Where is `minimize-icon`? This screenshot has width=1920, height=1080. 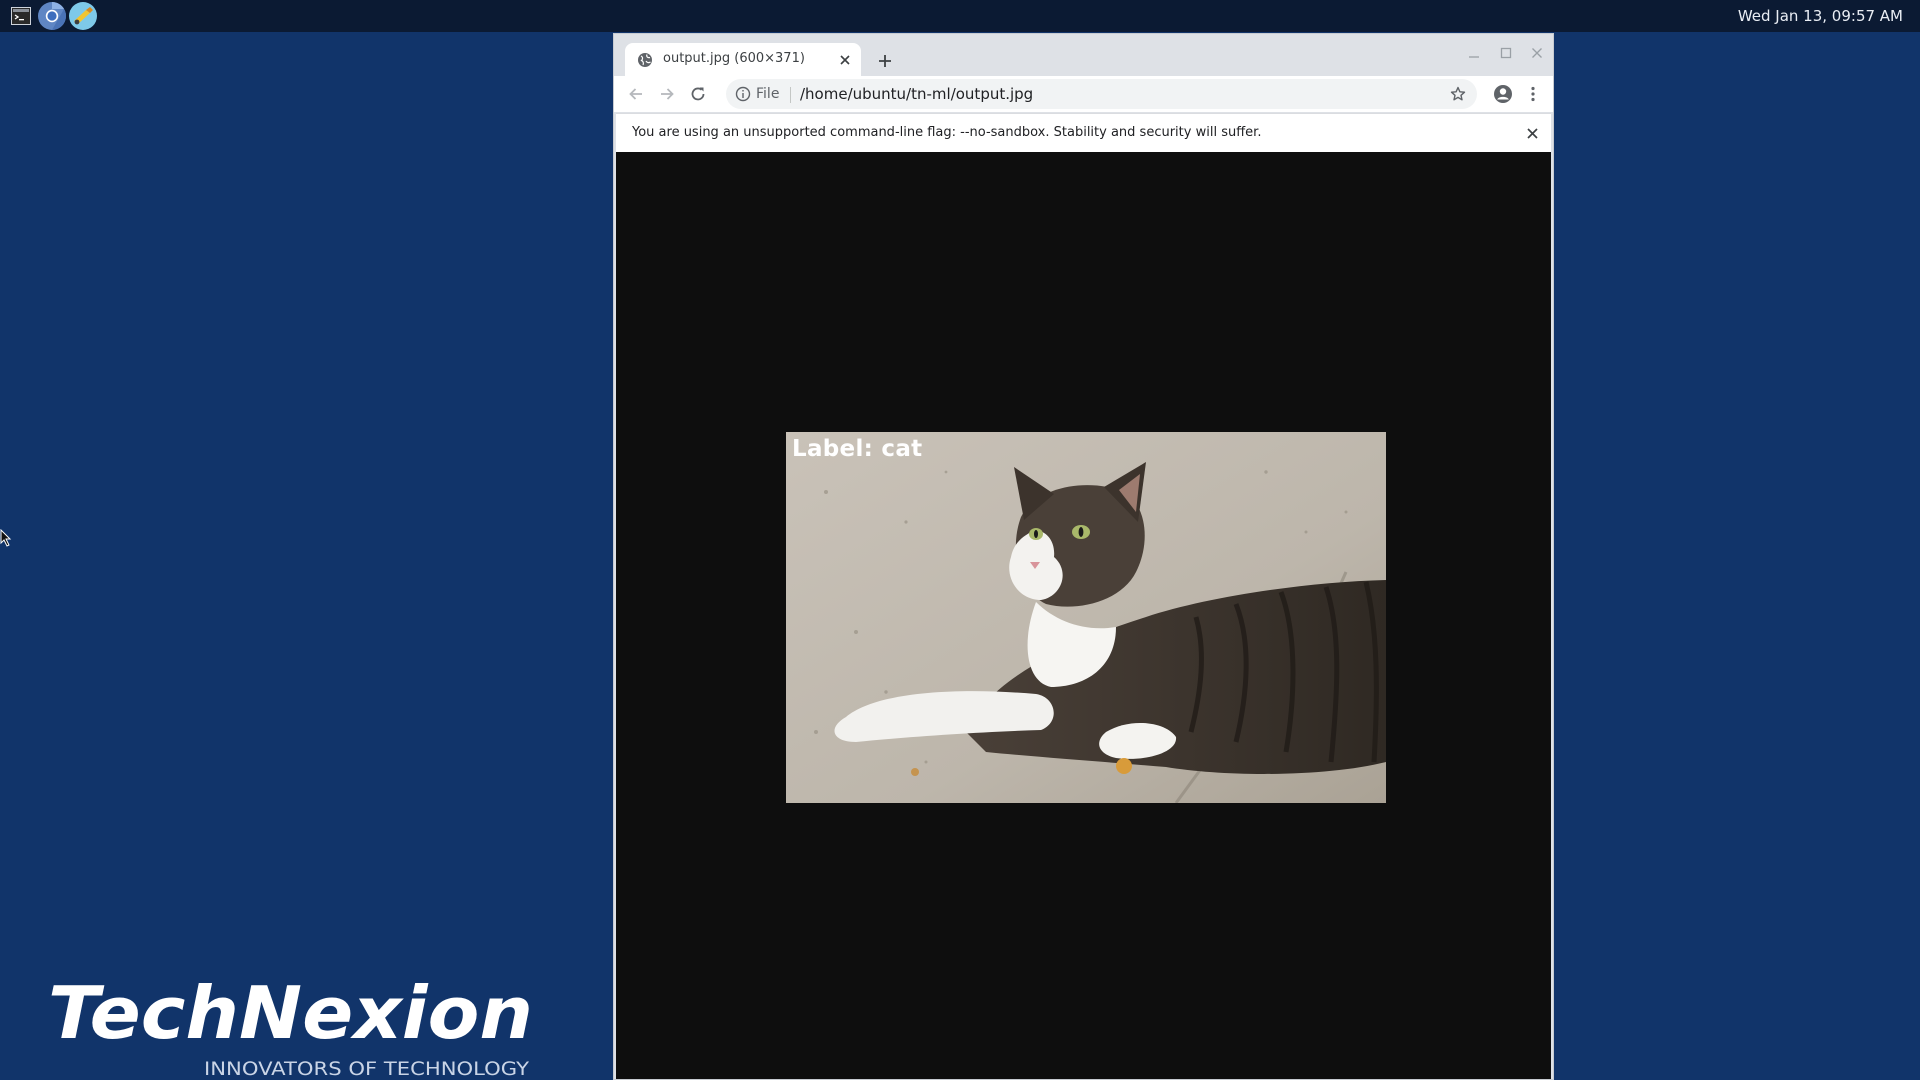 minimize-icon is located at coordinates (1474, 57).